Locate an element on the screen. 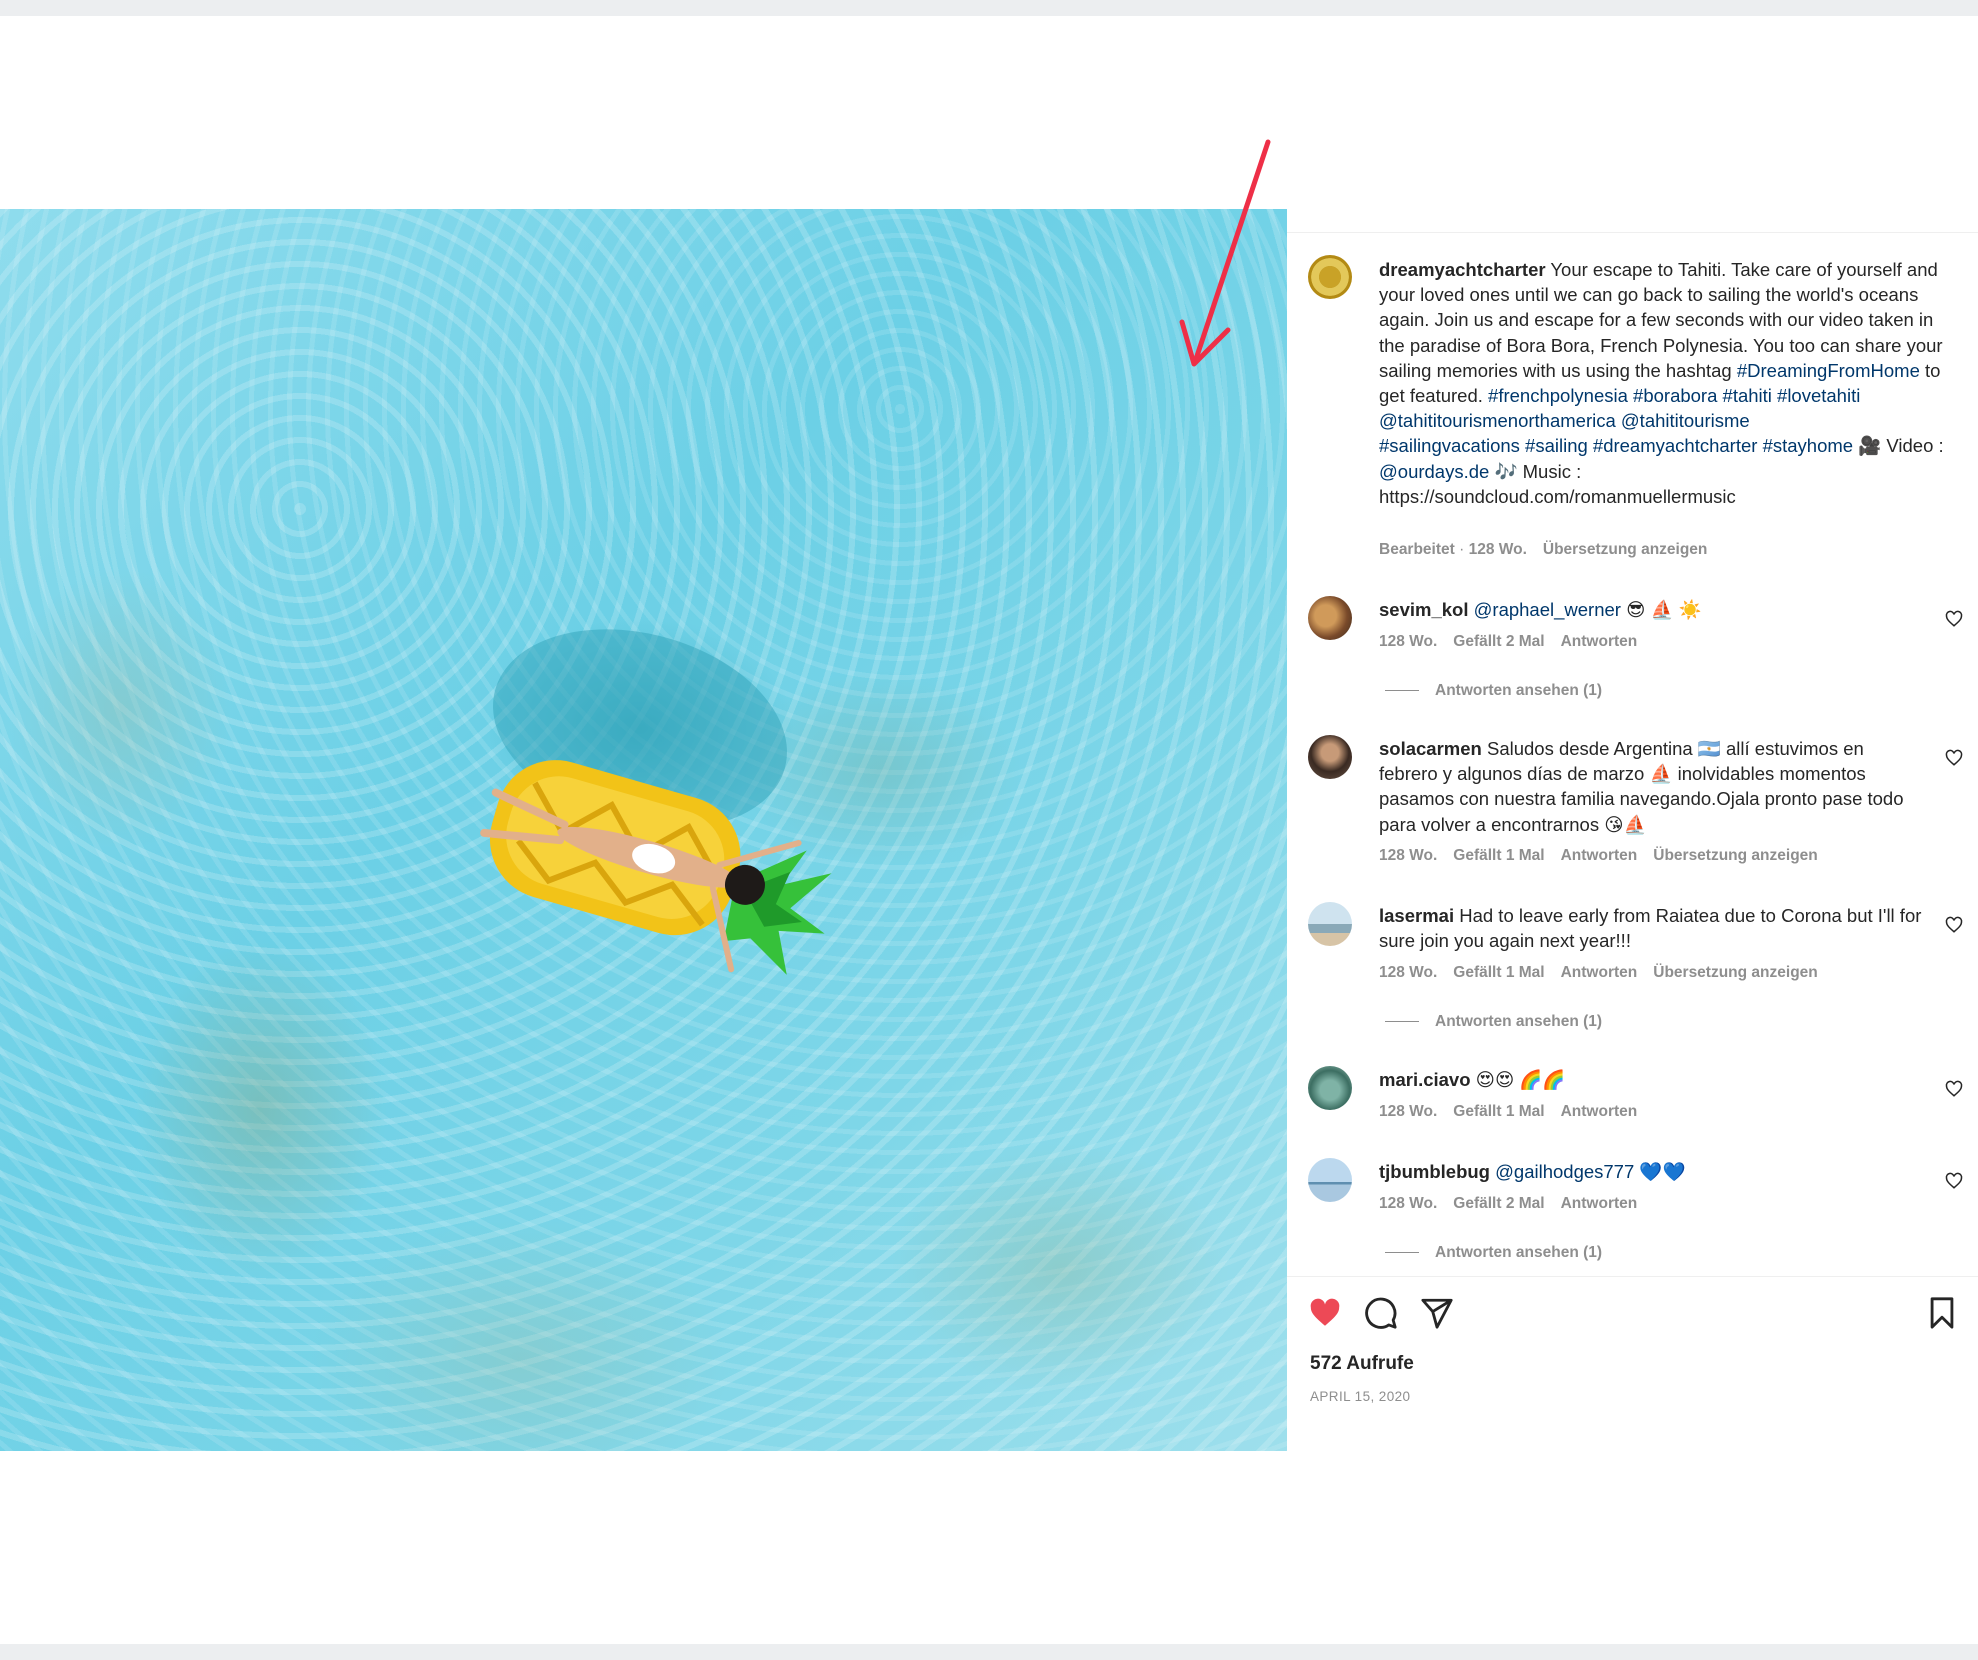 This screenshot has height=1660, width=1978. music-url: https://soundcloud.com/romanmuellermusic is located at coordinates (1557, 496).